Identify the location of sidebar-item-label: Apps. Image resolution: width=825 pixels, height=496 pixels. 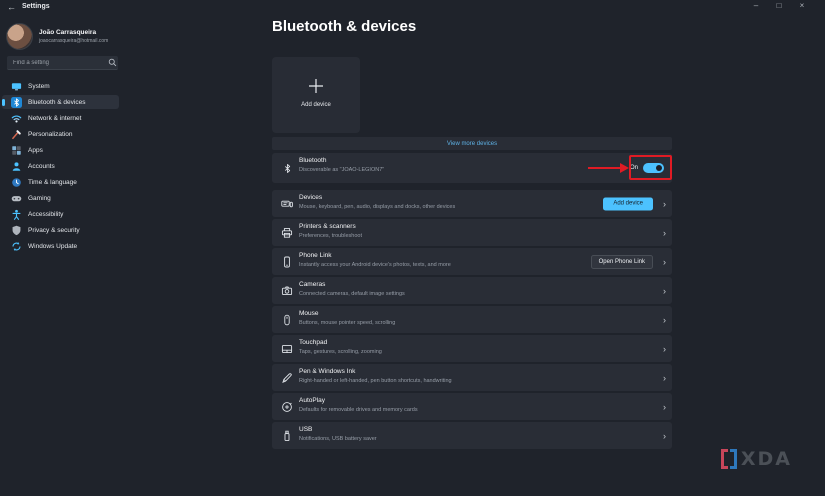
(35, 150).